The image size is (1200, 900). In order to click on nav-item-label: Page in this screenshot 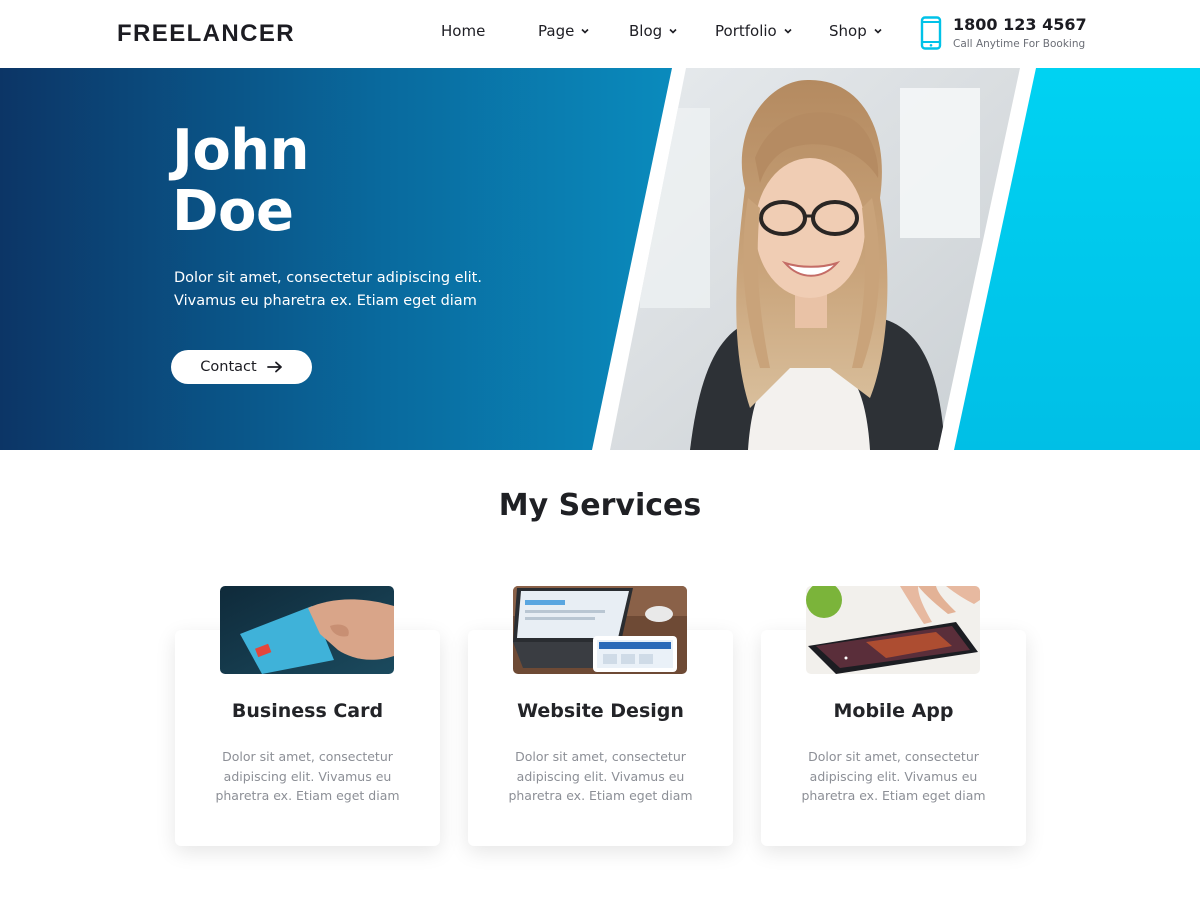, I will do `click(556, 31)`.